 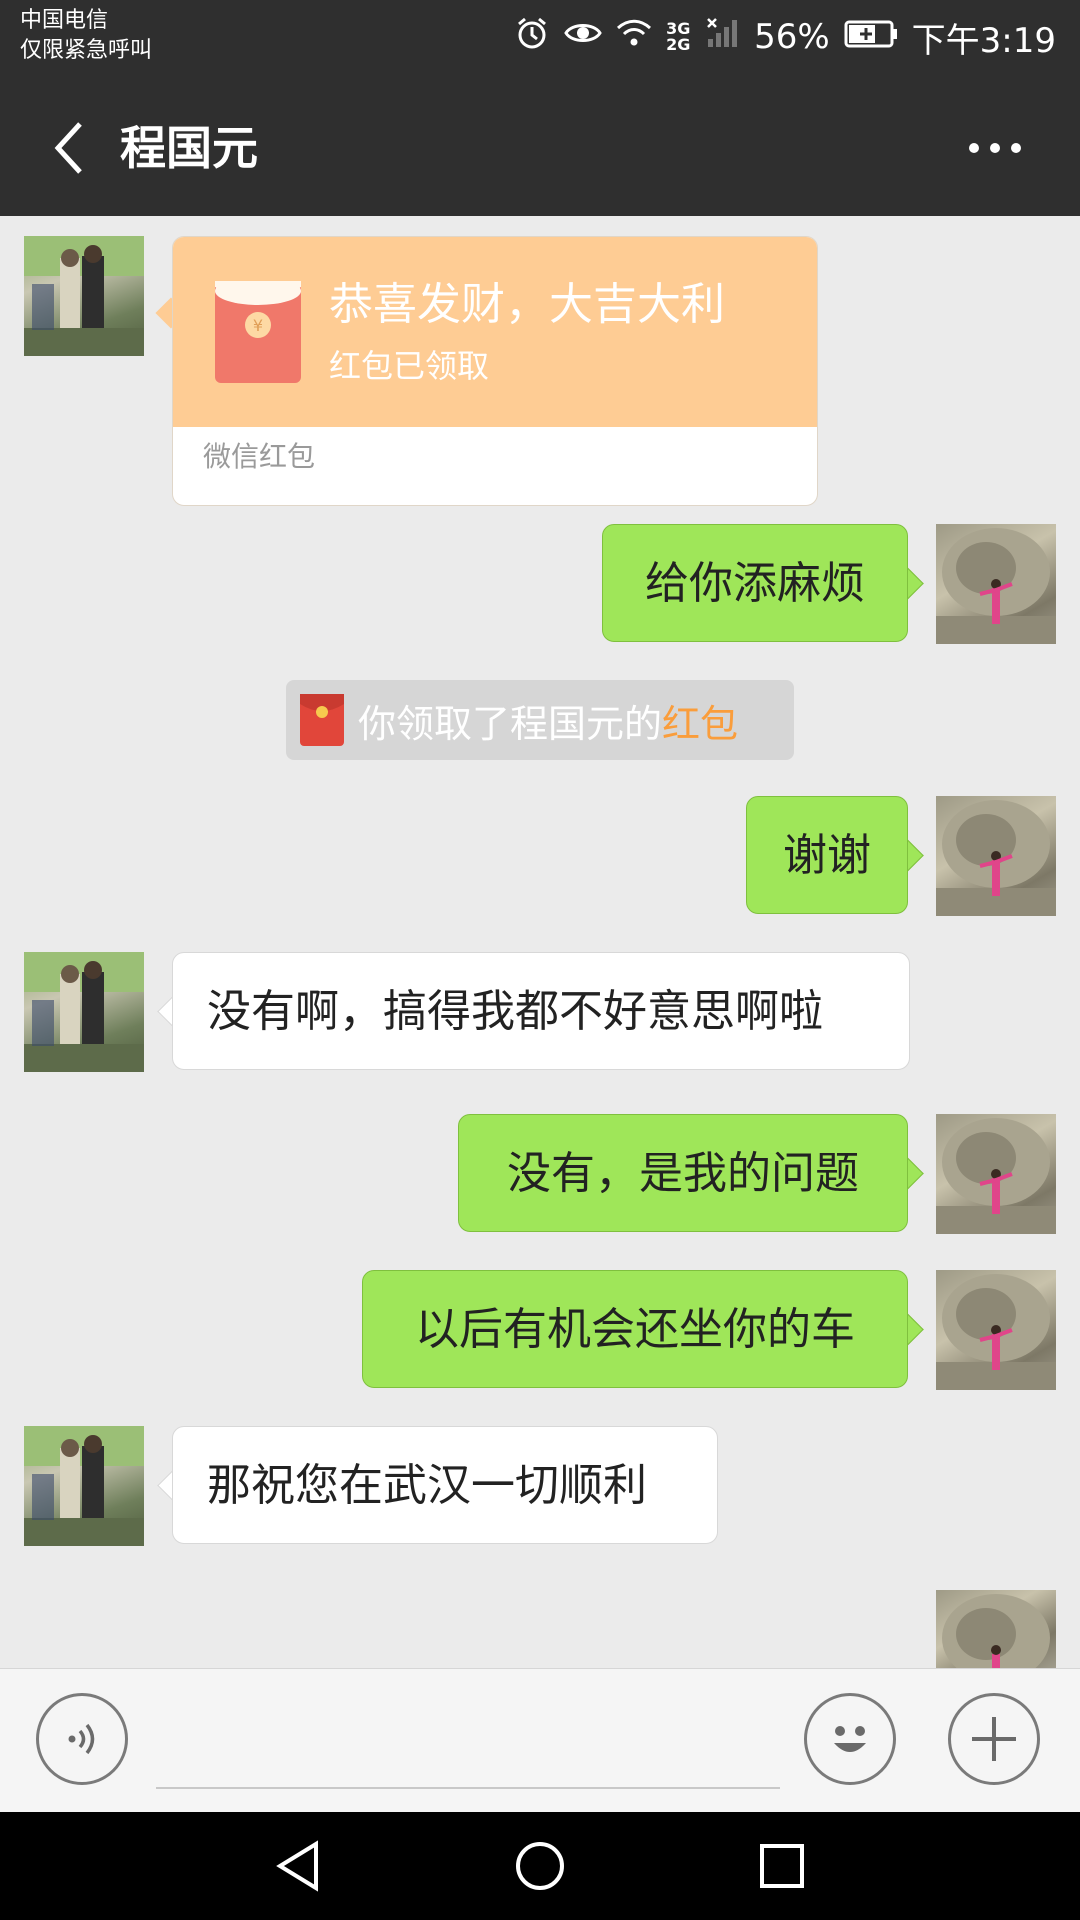 What do you see at coordinates (409, 366) in the screenshot?
I see `red-packet-status: 红包已领取` at bounding box center [409, 366].